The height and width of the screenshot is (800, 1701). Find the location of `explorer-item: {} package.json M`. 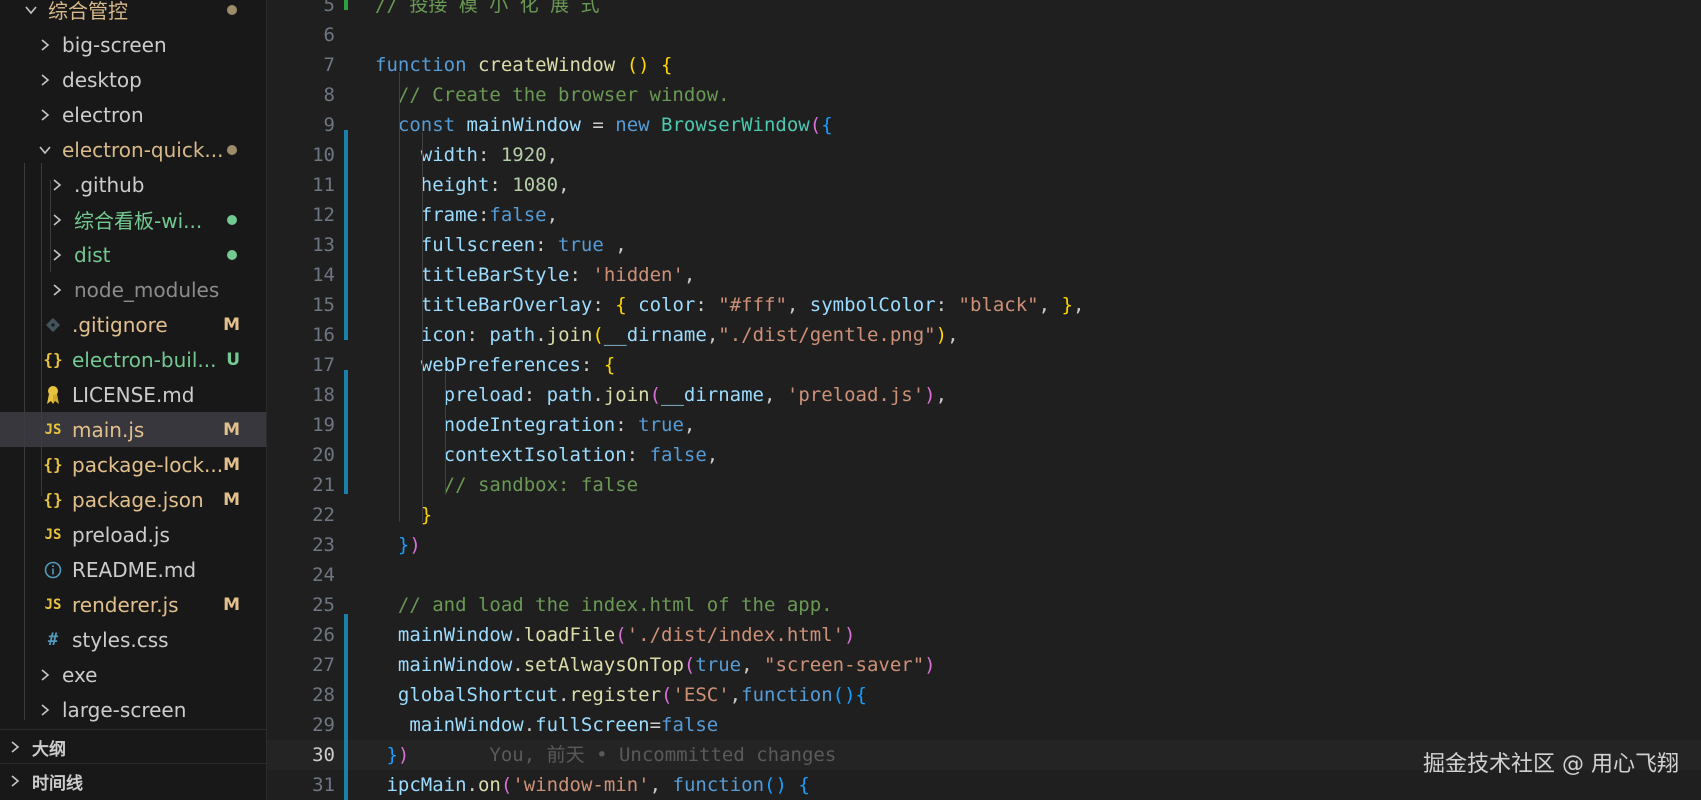

explorer-item: {} package.json M is located at coordinates (133, 499).